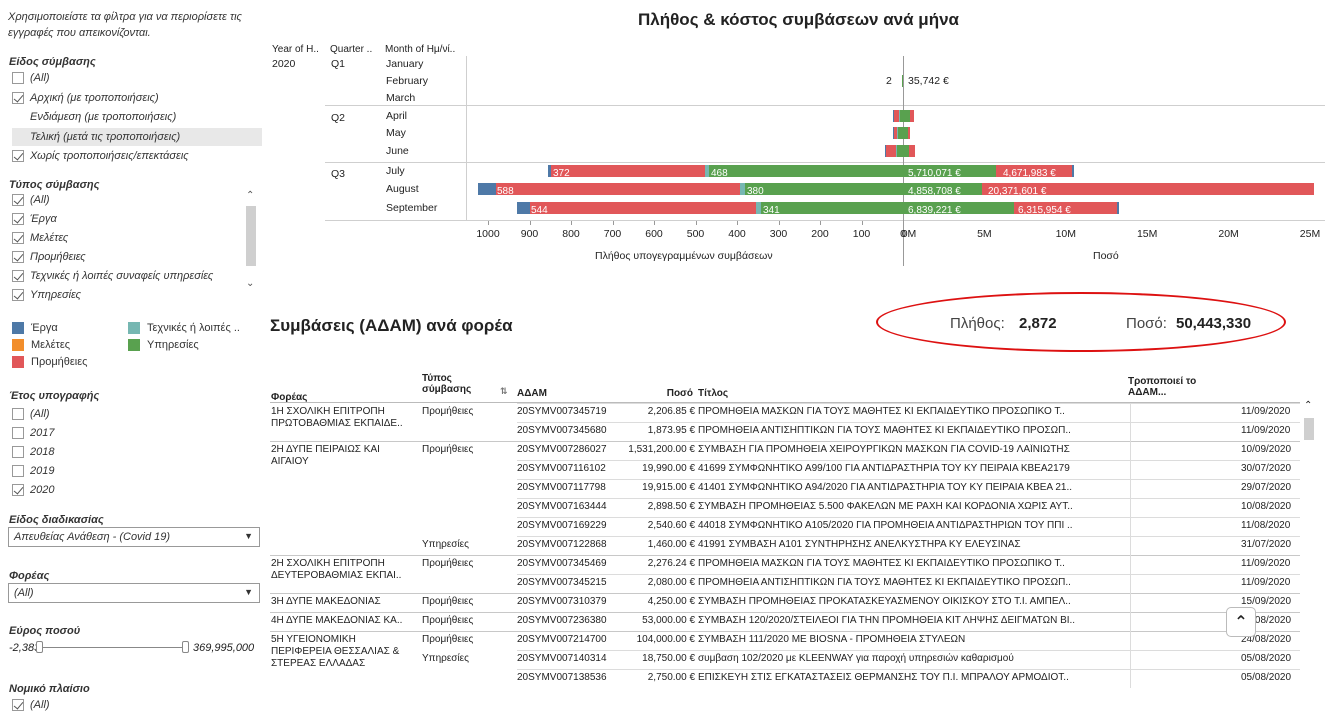 This screenshot has width=1329, height=714. What do you see at coordinates (18, 345) in the screenshot?
I see `legend-swatch` at bounding box center [18, 345].